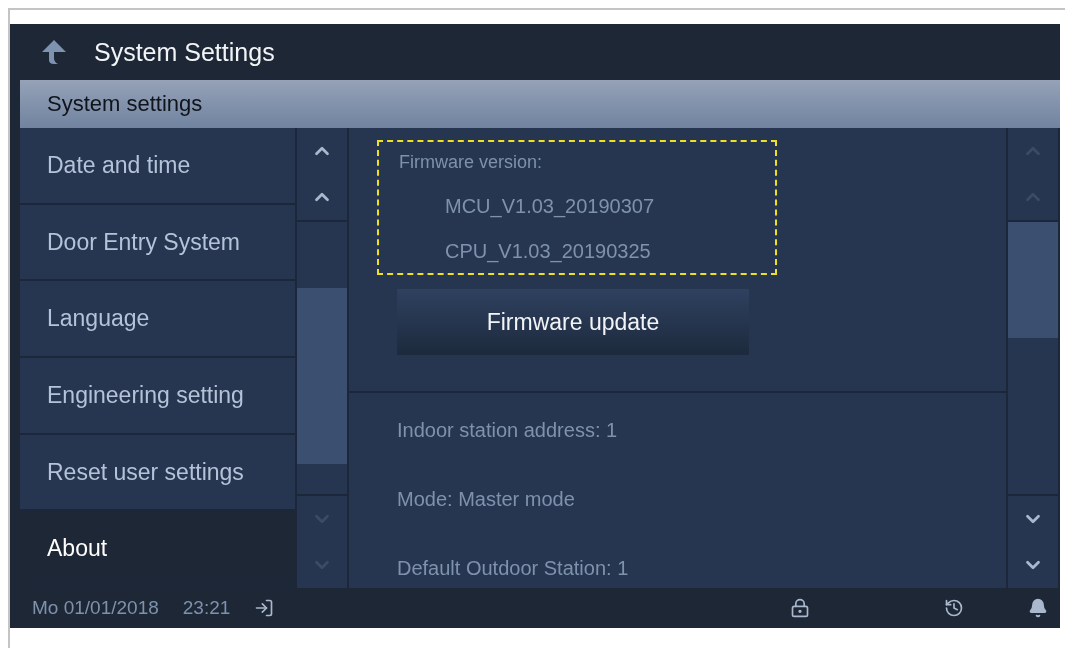 The width and height of the screenshot is (1065, 654). What do you see at coordinates (513, 568) in the screenshot?
I see `info-text: Default Outdoor Station: 1` at bounding box center [513, 568].